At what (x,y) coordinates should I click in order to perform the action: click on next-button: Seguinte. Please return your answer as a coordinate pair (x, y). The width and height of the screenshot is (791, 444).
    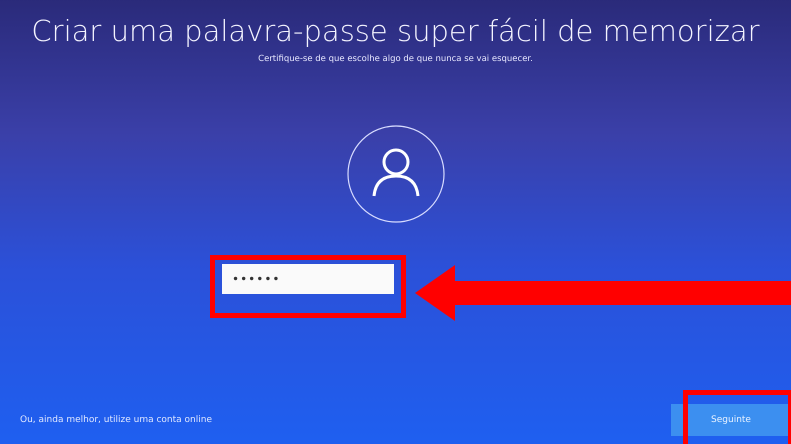
    Looking at the image, I should click on (731, 420).